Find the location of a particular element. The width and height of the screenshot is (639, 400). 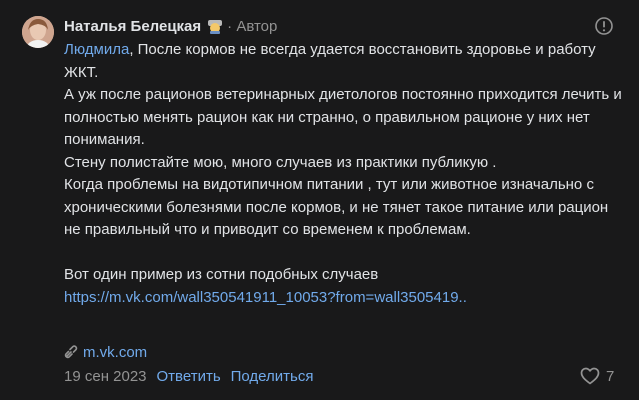

attachment-domain: m.vk.com is located at coordinates (115, 352).